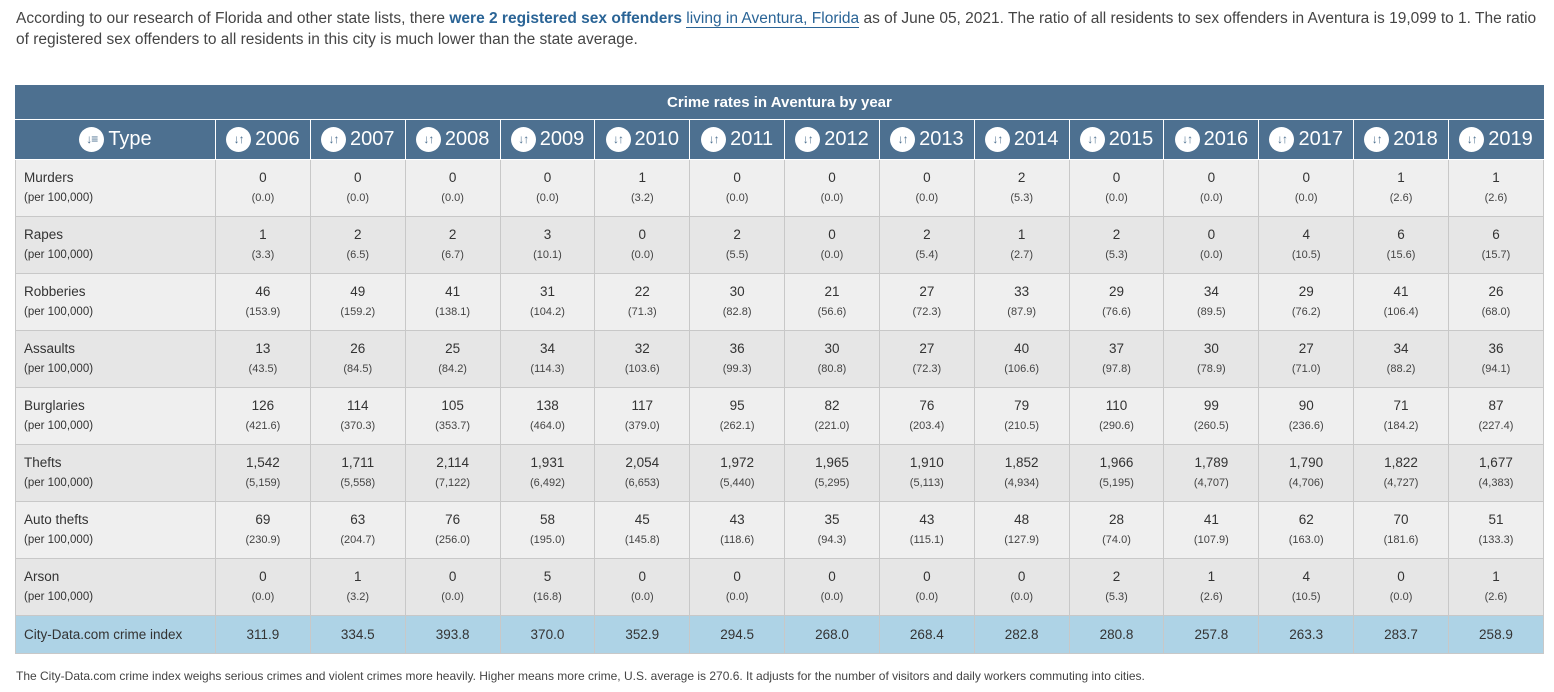 This screenshot has width=1554, height=692. Describe the element at coordinates (926, 139) in the screenshot. I see `year-column-header: ↓↑ 2013` at that location.